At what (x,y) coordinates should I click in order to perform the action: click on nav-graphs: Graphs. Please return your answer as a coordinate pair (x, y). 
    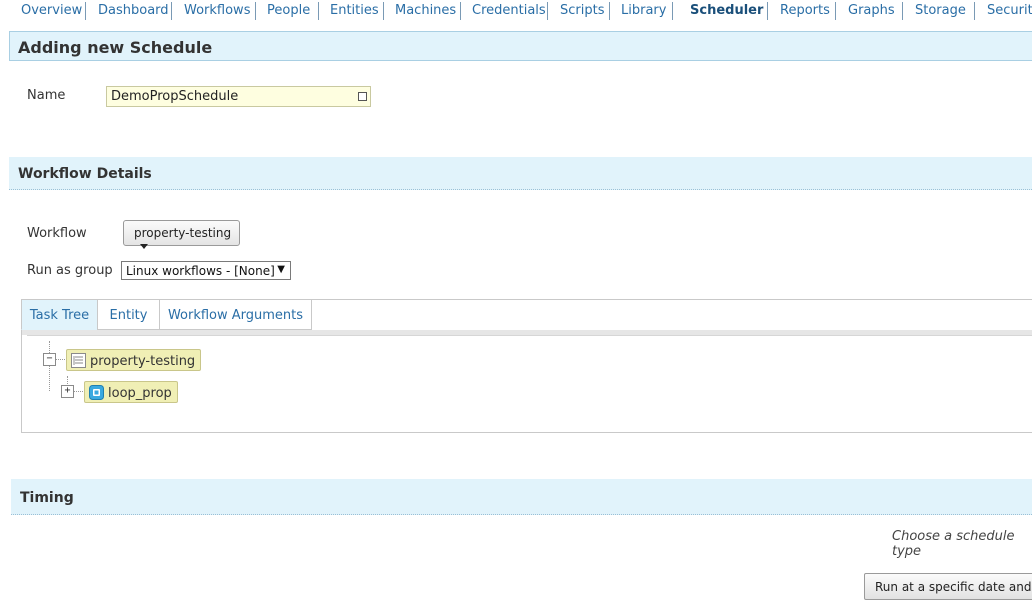
    Looking at the image, I should click on (871, 10).